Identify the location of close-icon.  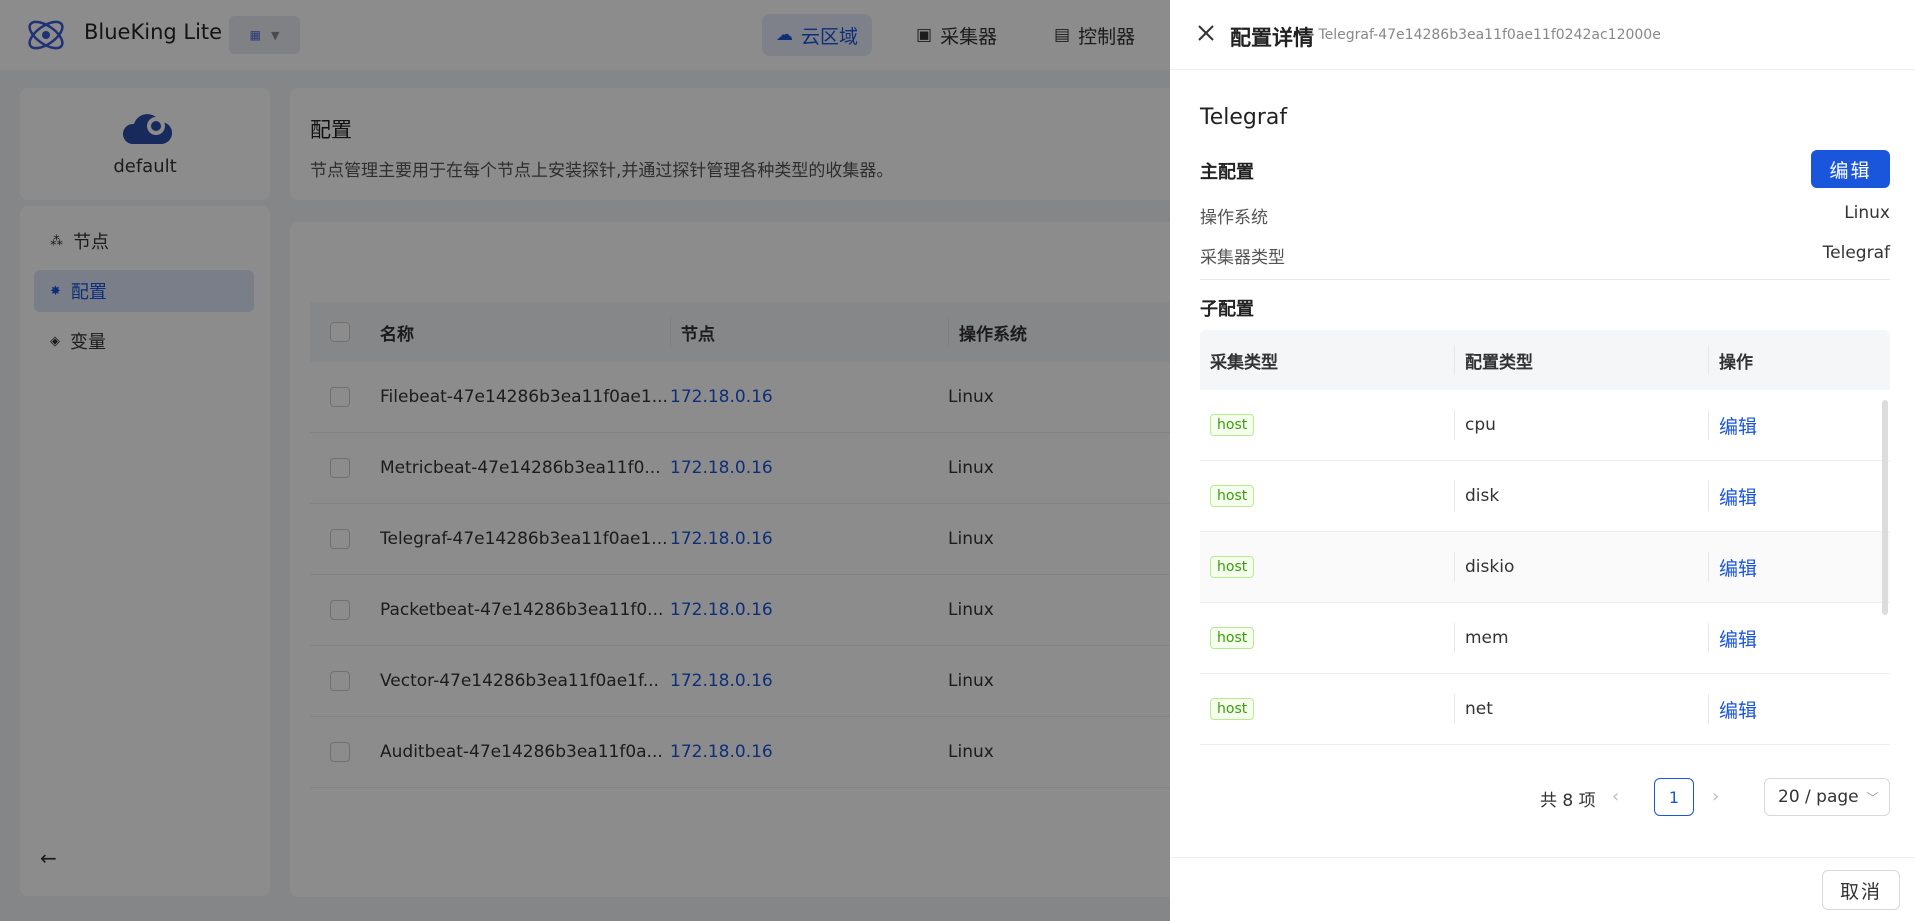
(1206, 33).